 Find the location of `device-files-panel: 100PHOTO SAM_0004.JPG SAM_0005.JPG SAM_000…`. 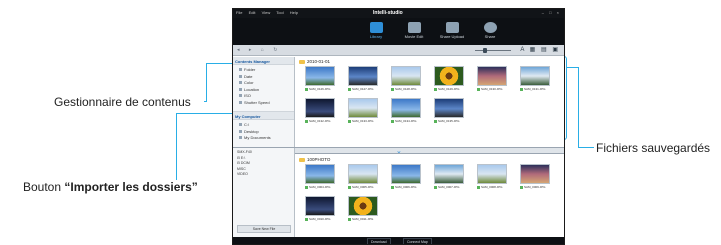

device-files-panel: 100PHOTO SAM_0004.JPG SAM_0005.JPG SAM_000… is located at coordinates (429, 196).